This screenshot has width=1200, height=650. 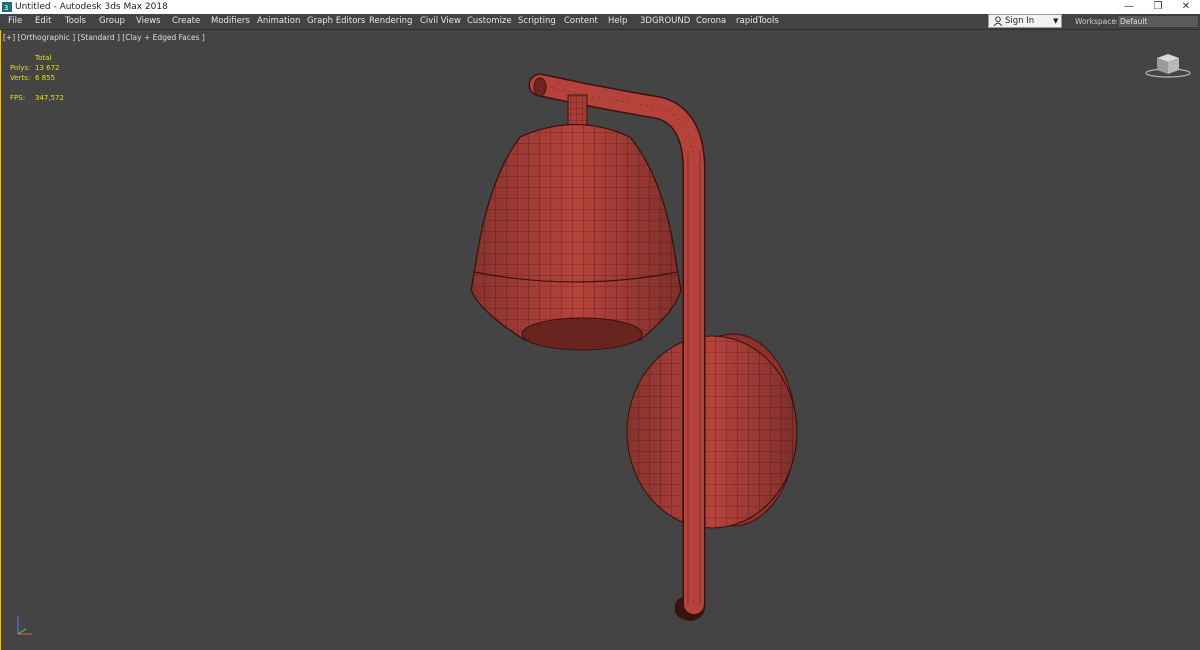 What do you see at coordinates (1158, 21) in the screenshot?
I see `workspace-select: Default` at bounding box center [1158, 21].